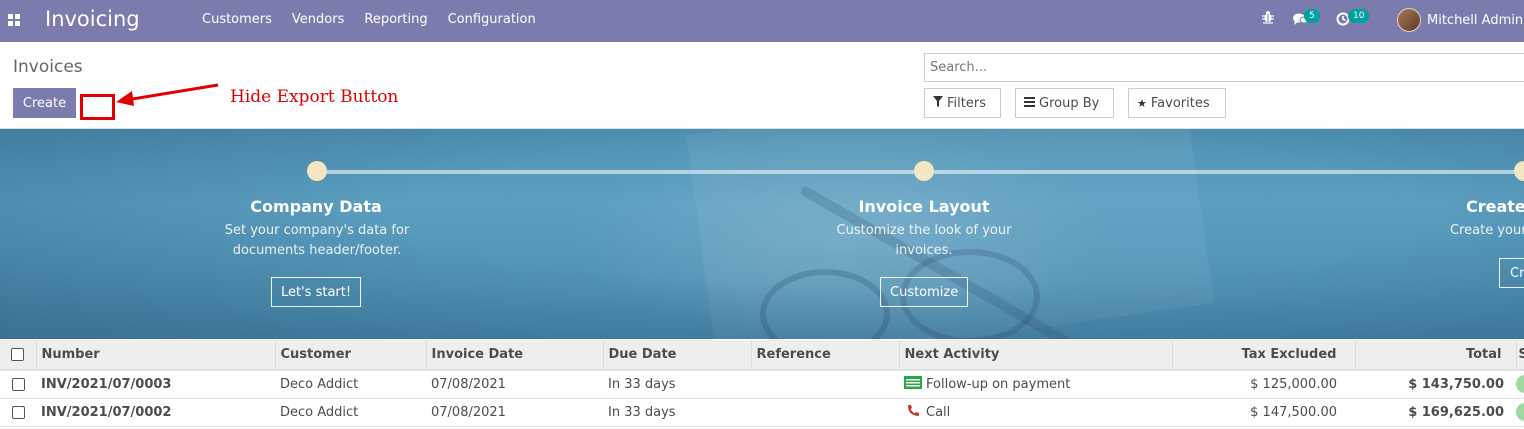 The height and width of the screenshot is (429, 1524). Describe the element at coordinates (1029, 103) in the screenshot. I see `list-icon` at that location.